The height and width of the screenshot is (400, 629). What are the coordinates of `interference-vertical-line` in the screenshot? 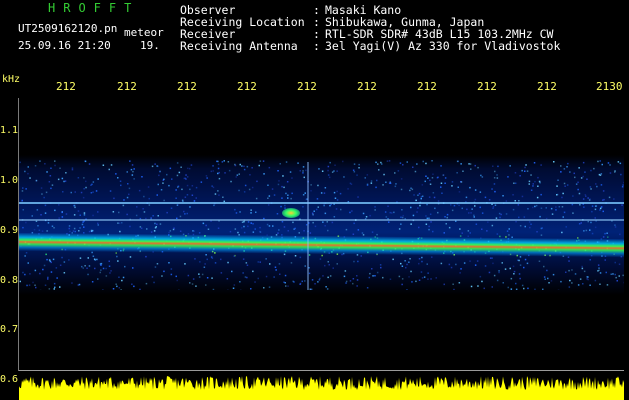 It's located at (308, 226).